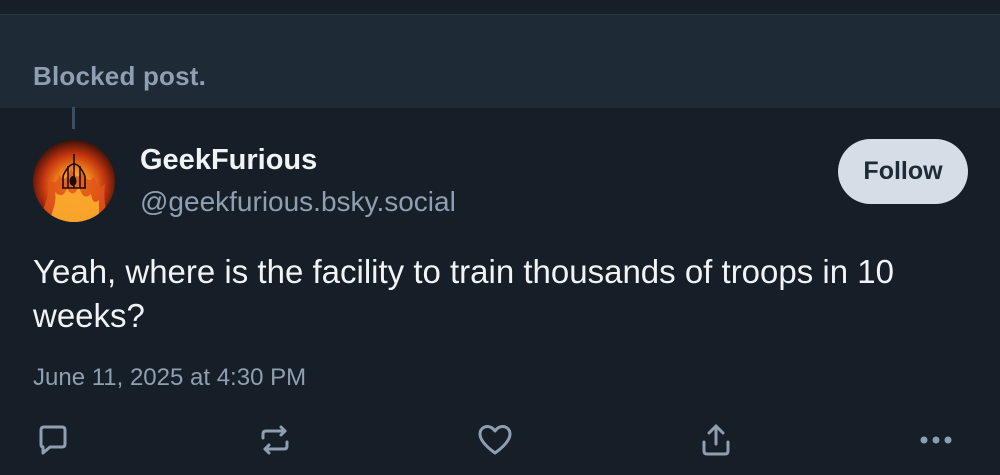 The height and width of the screenshot is (475, 1000). I want to click on share-button, so click(716, 440).